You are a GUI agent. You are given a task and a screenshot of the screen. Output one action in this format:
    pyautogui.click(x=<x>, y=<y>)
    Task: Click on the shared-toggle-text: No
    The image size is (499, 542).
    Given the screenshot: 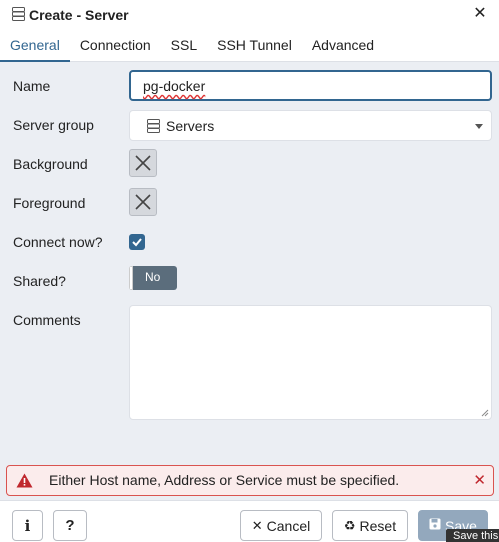 What is the action you would take?
    pyautogui.click(x=153, y=277)
    